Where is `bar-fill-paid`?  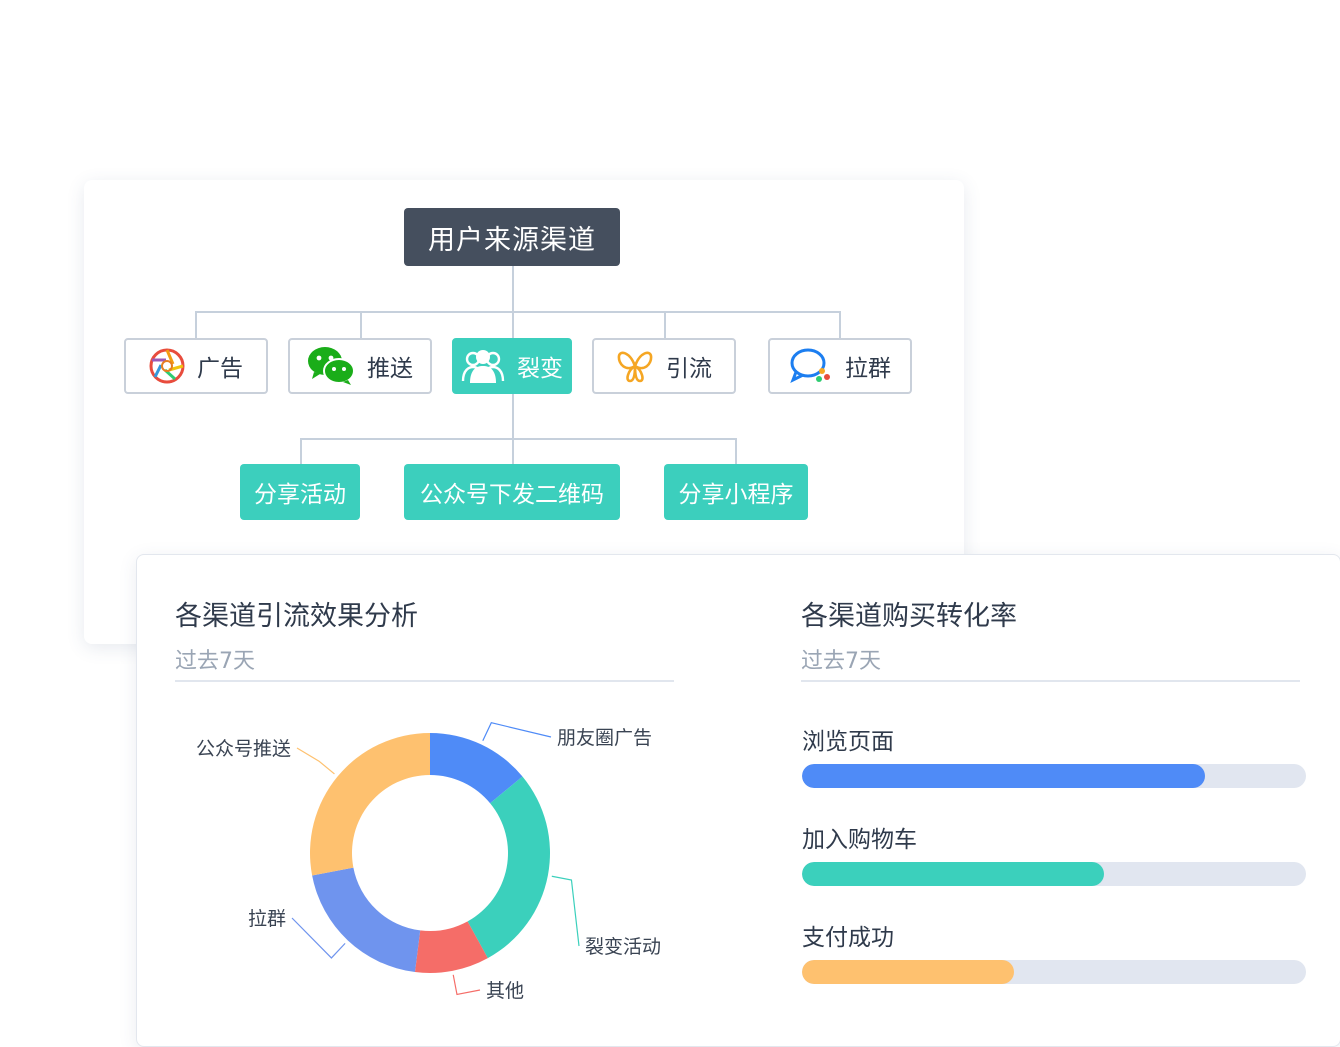 bar-fill-paid is located at coordinates (908, 972).